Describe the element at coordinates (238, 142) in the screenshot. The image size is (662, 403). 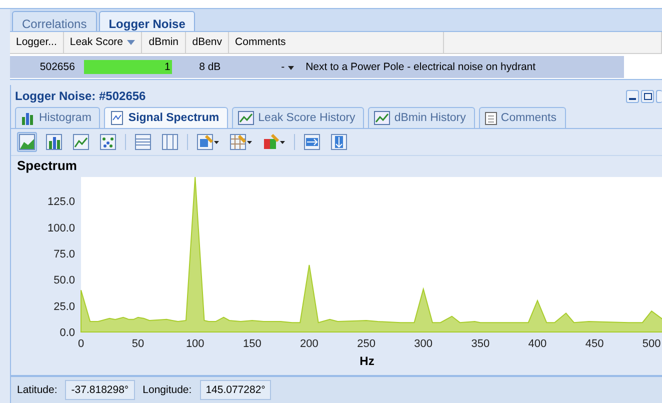
I see `grid-paint-icon` at that location.